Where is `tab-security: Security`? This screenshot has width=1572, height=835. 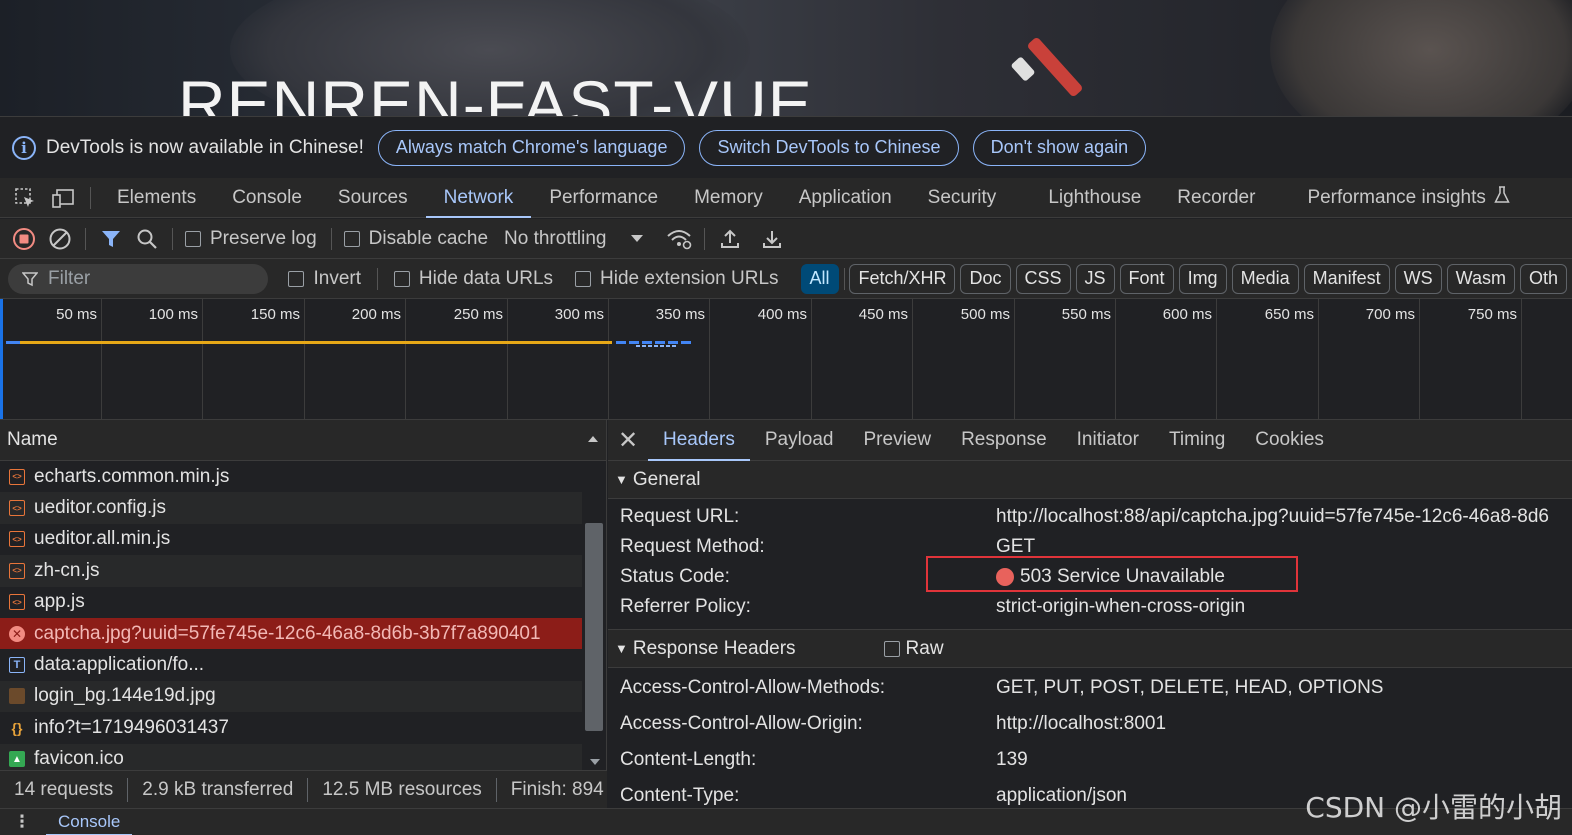 tab-security: Security is located at coordinates (970, 198).